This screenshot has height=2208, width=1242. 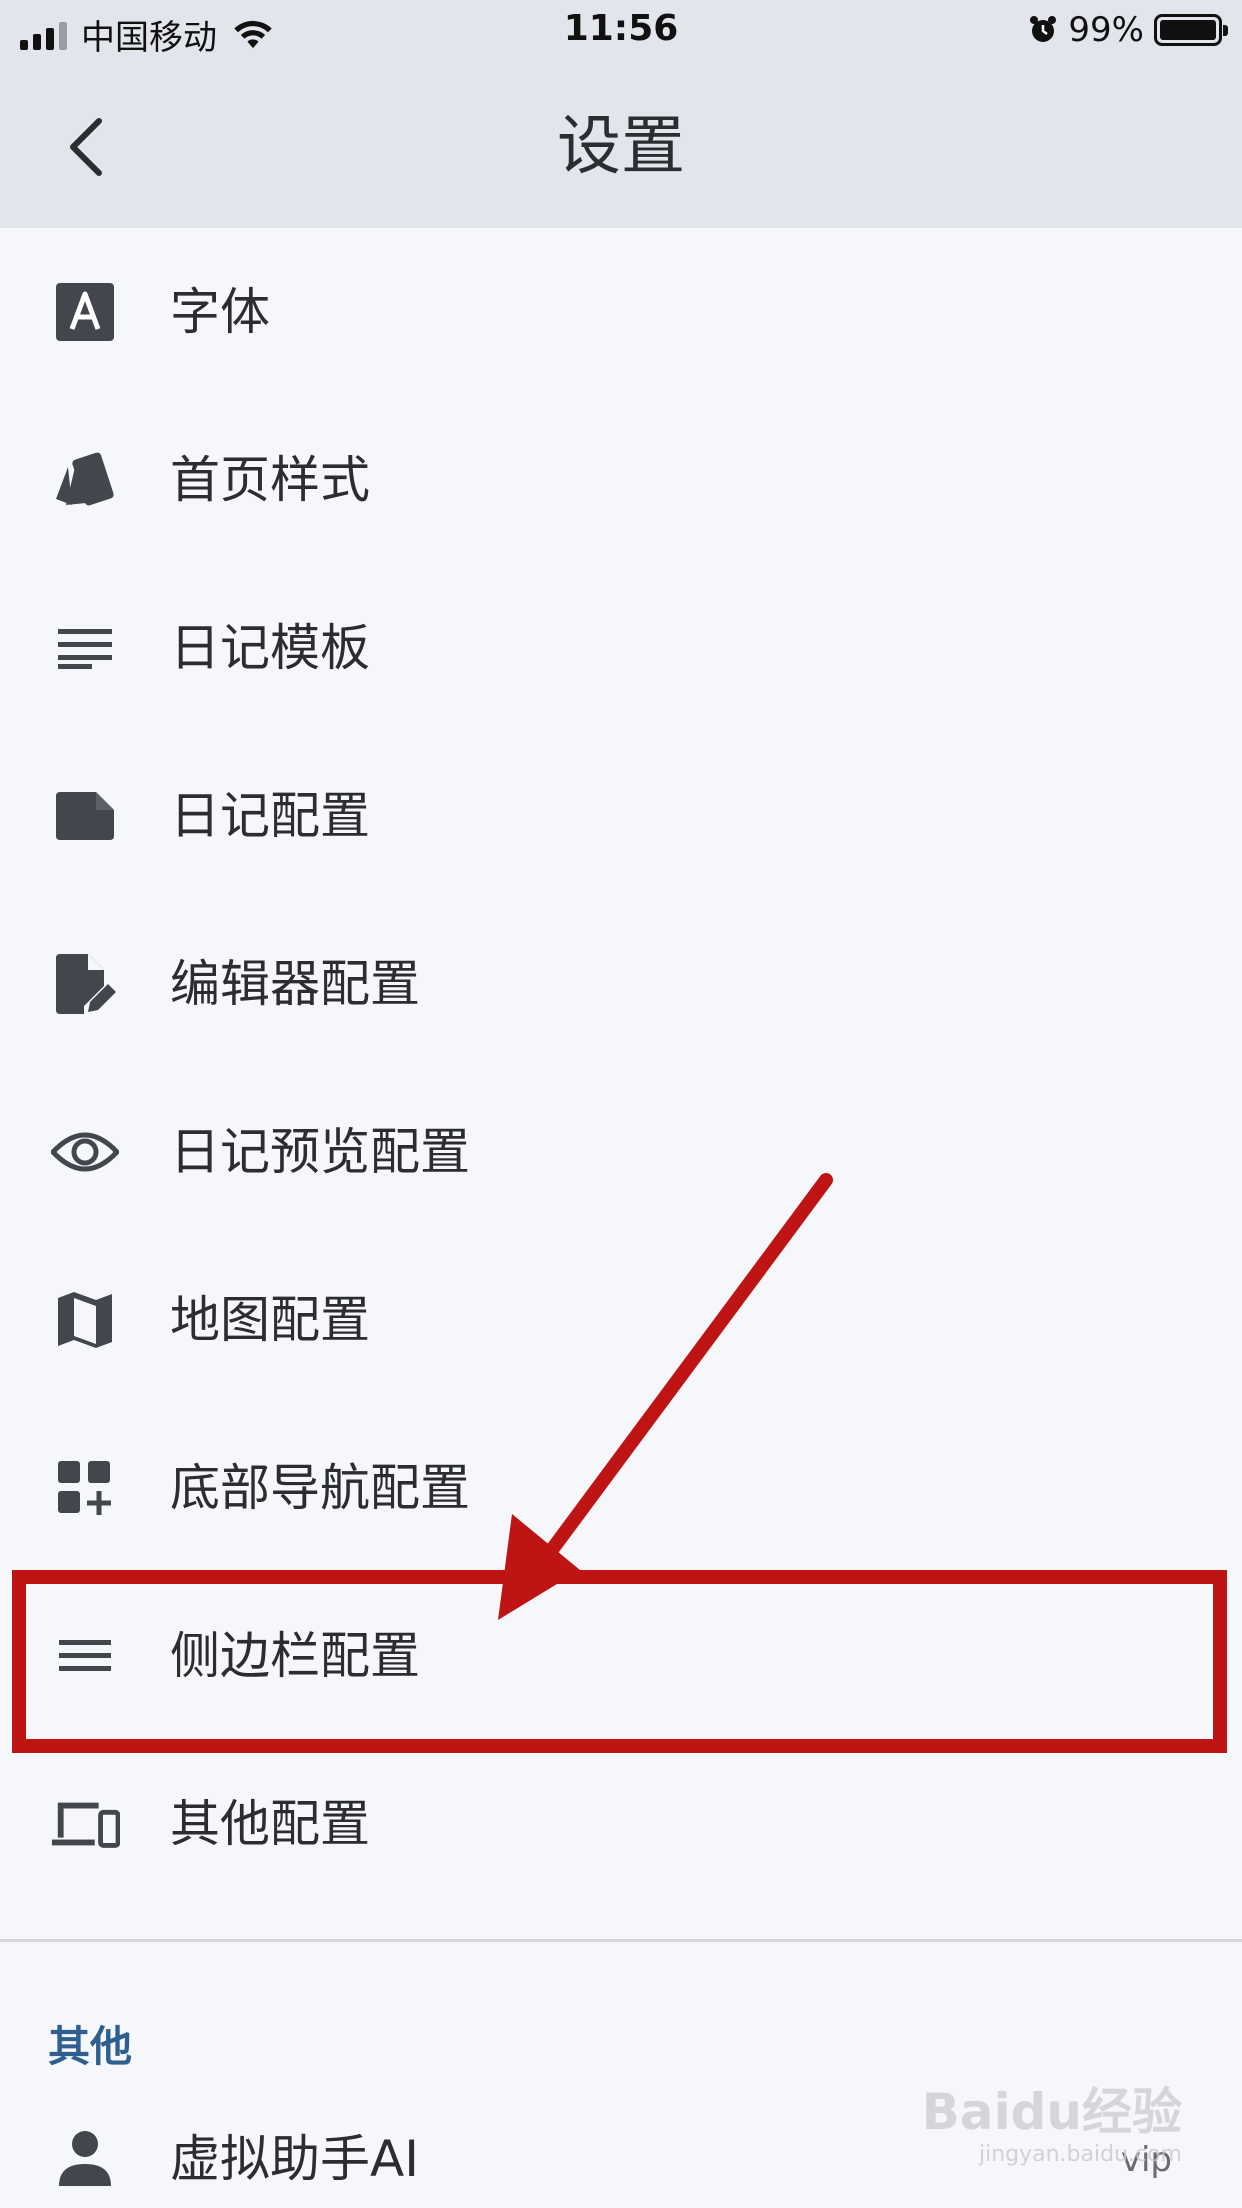 I want to click on page-title: 设置, so click(x=621, y=147).